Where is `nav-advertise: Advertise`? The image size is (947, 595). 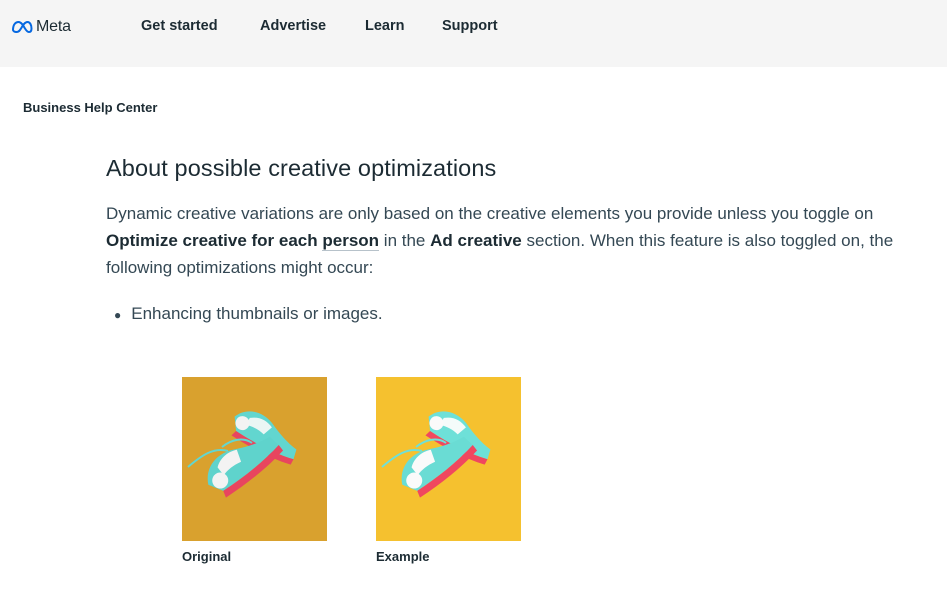 nav-advertise: Advertise is located at coordinates (293, 26).